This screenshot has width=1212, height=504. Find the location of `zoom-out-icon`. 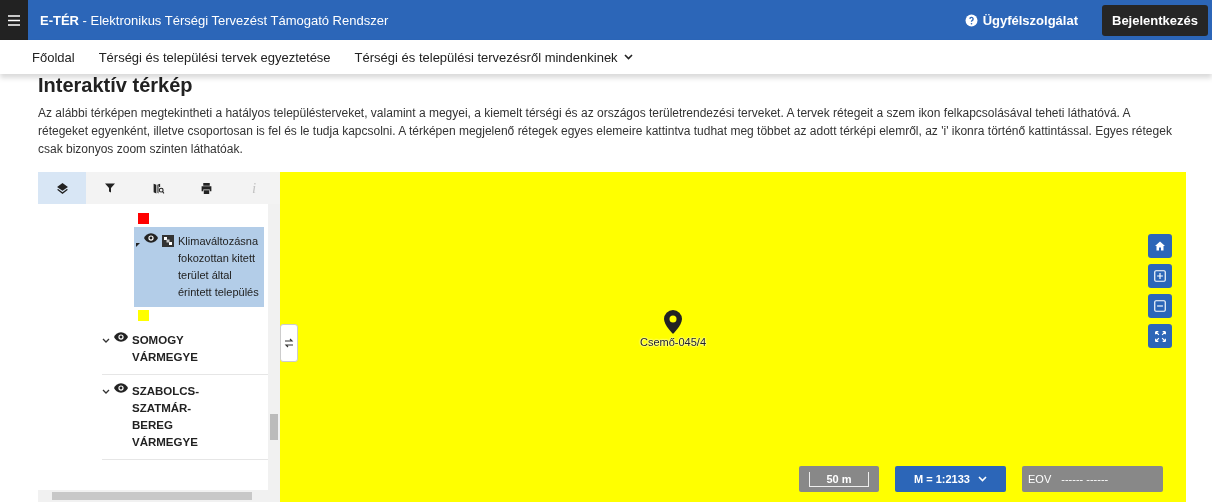

zoom-out-icon is located at coordinates (1160, 306).